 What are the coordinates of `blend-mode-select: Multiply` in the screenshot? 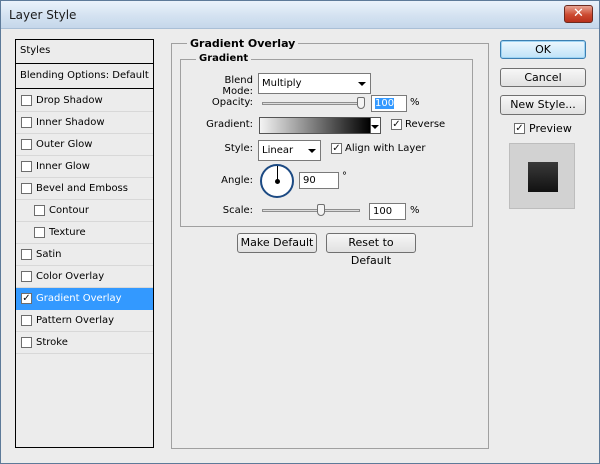 It's located at (314, 83).